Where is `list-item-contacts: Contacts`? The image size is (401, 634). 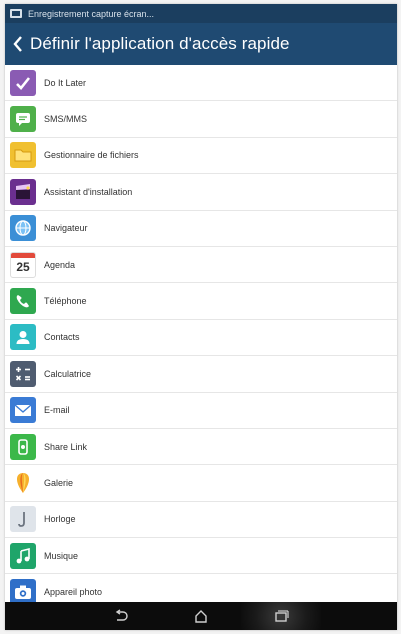
list-item-contacts: Contacts is located at coordinates (201, 338).